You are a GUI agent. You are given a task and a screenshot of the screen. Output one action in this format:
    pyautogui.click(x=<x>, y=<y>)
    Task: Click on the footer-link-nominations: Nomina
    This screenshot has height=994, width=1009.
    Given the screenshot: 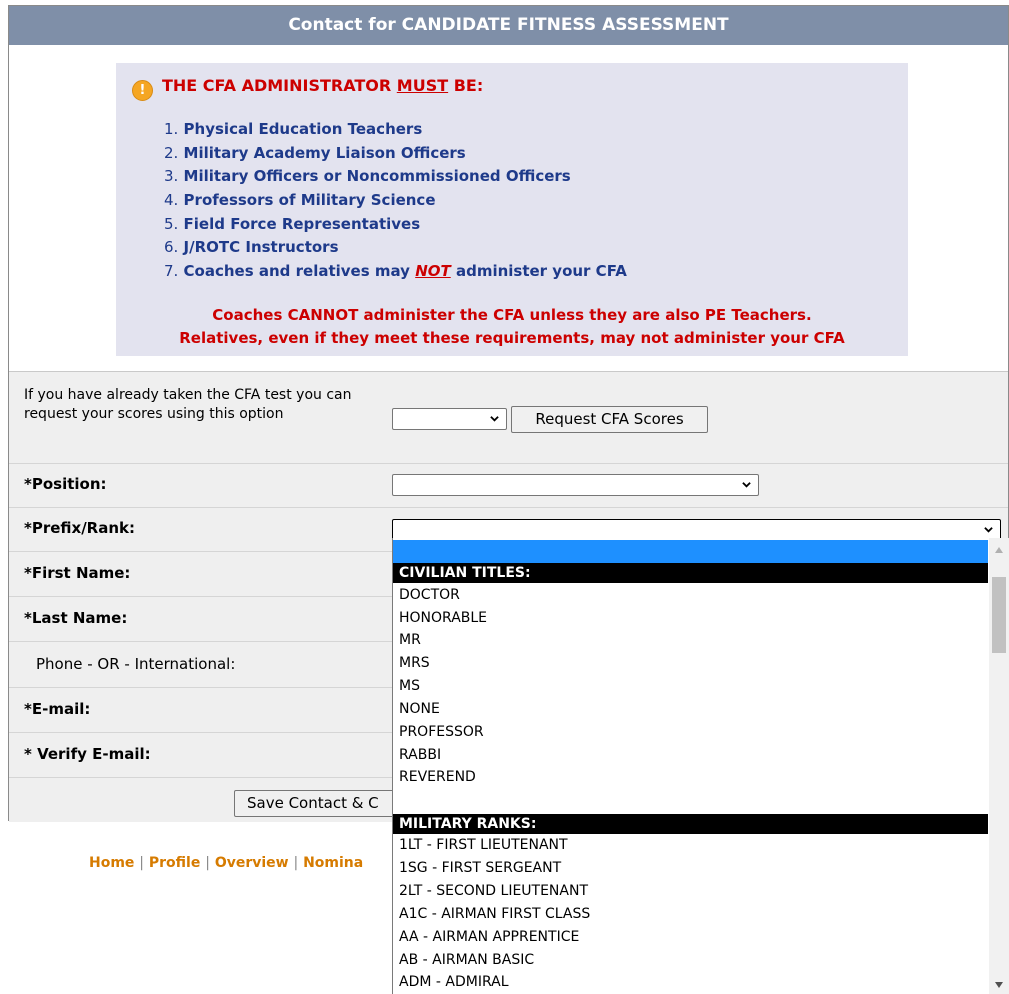 What is the action you would take?
    pyautogui.click(x=333, y=863)
    